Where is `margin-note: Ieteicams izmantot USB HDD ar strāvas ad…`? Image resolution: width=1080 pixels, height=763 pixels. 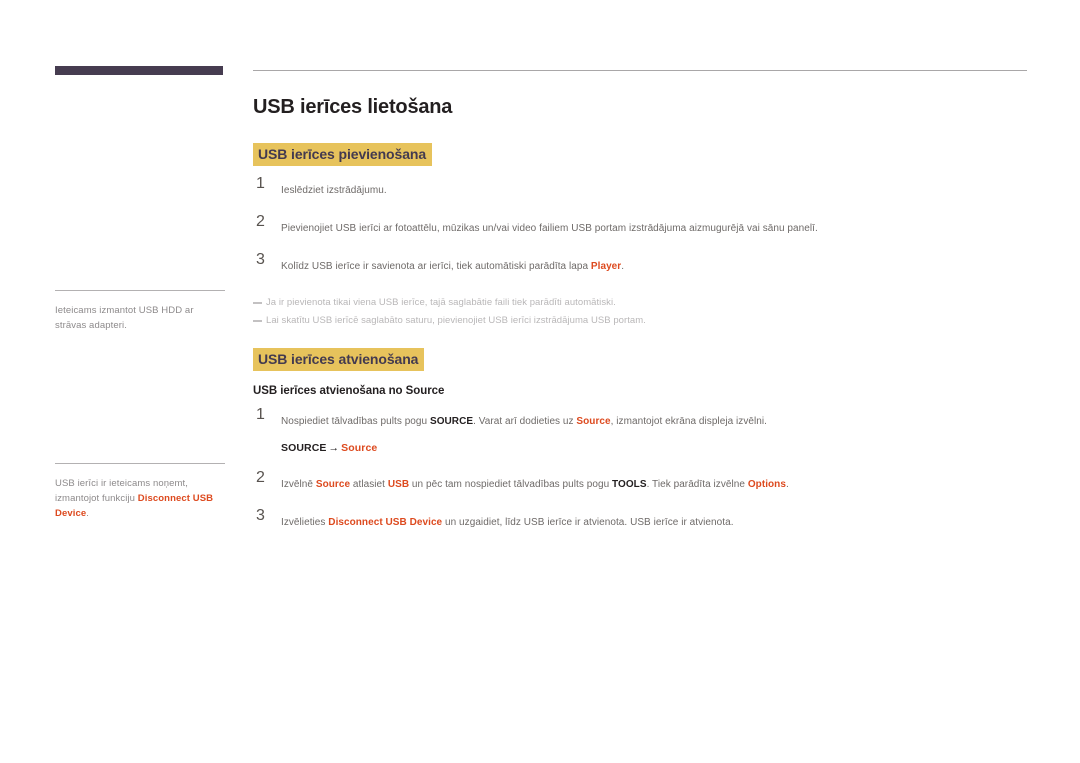 margin-note: Ieteicams izmantot USB HDD ar strāvas ad… is located at coordinates (140, 311).